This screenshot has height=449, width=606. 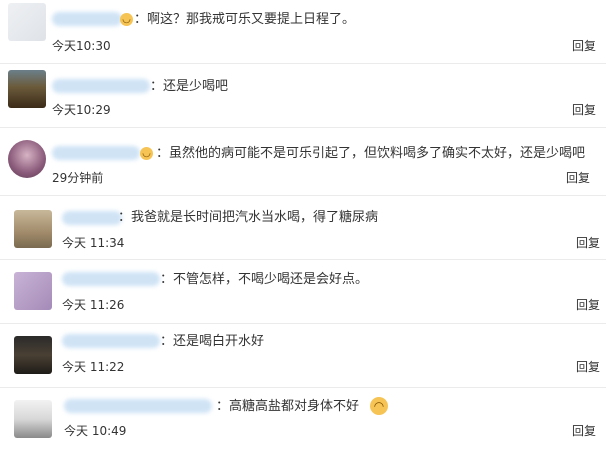 I want to click on comment-time: 今天10:30, so click(x=81, y=46).